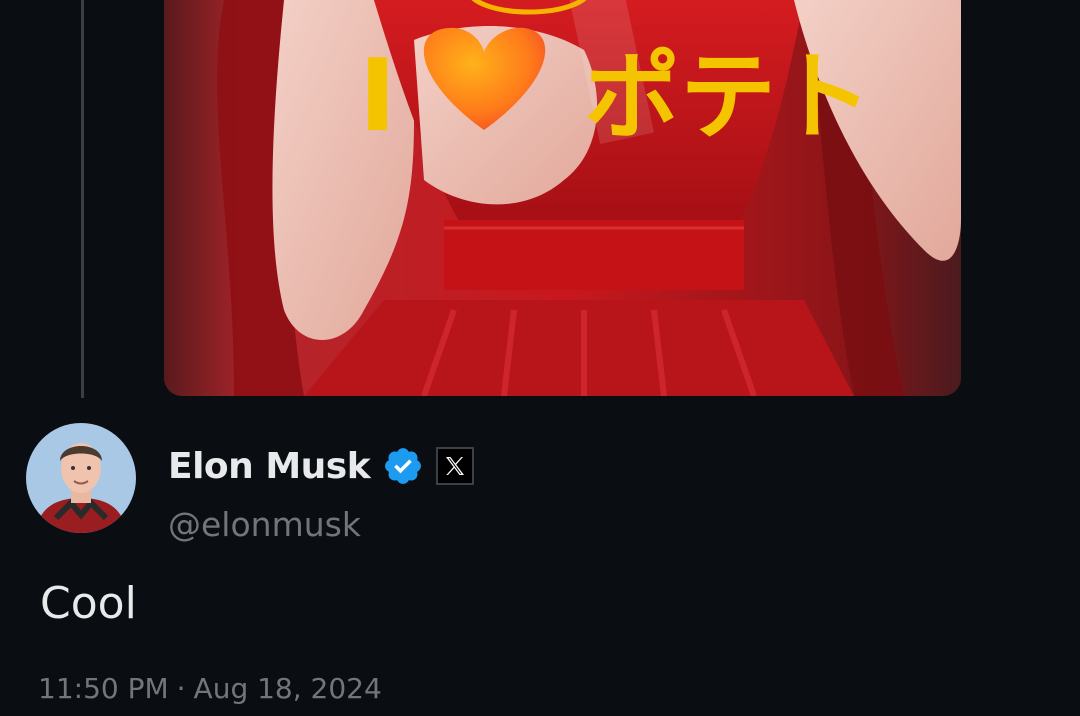 This screenshot has height=716, width=1080. What do you see at coordinates (88, 603) in the screenshot?
I see `tweet-text: Cool` at bounding box center [88, 603].